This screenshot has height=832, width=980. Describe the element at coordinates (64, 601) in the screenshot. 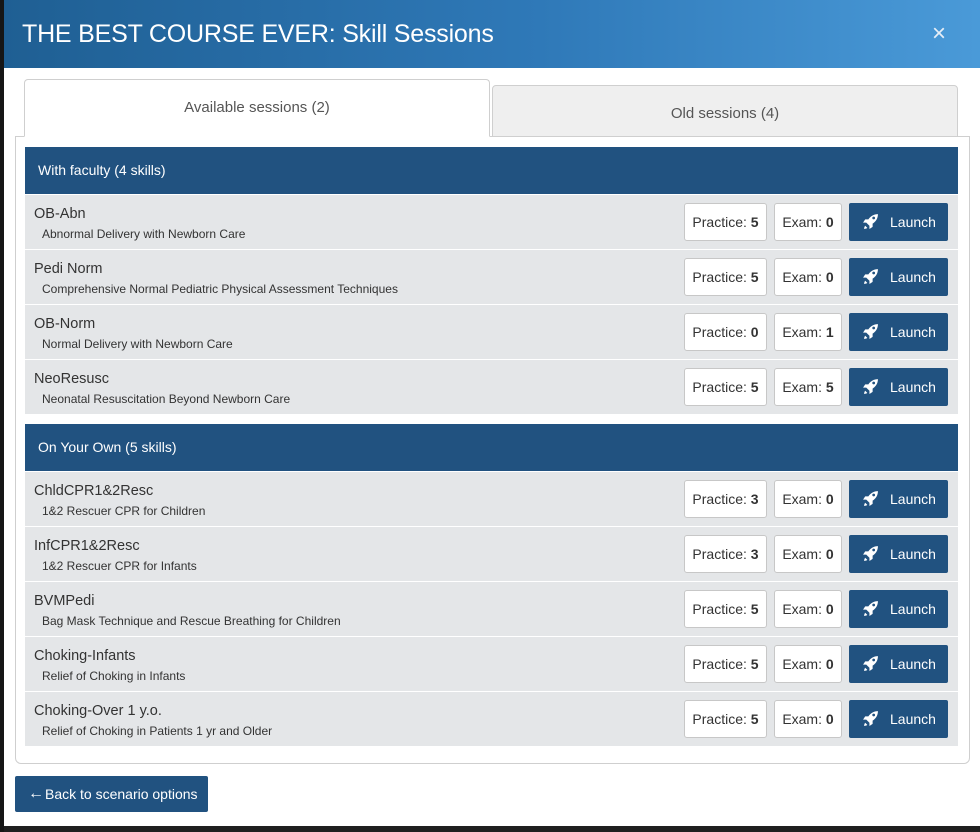

I see `skill-name: BVMPedi` at that location.